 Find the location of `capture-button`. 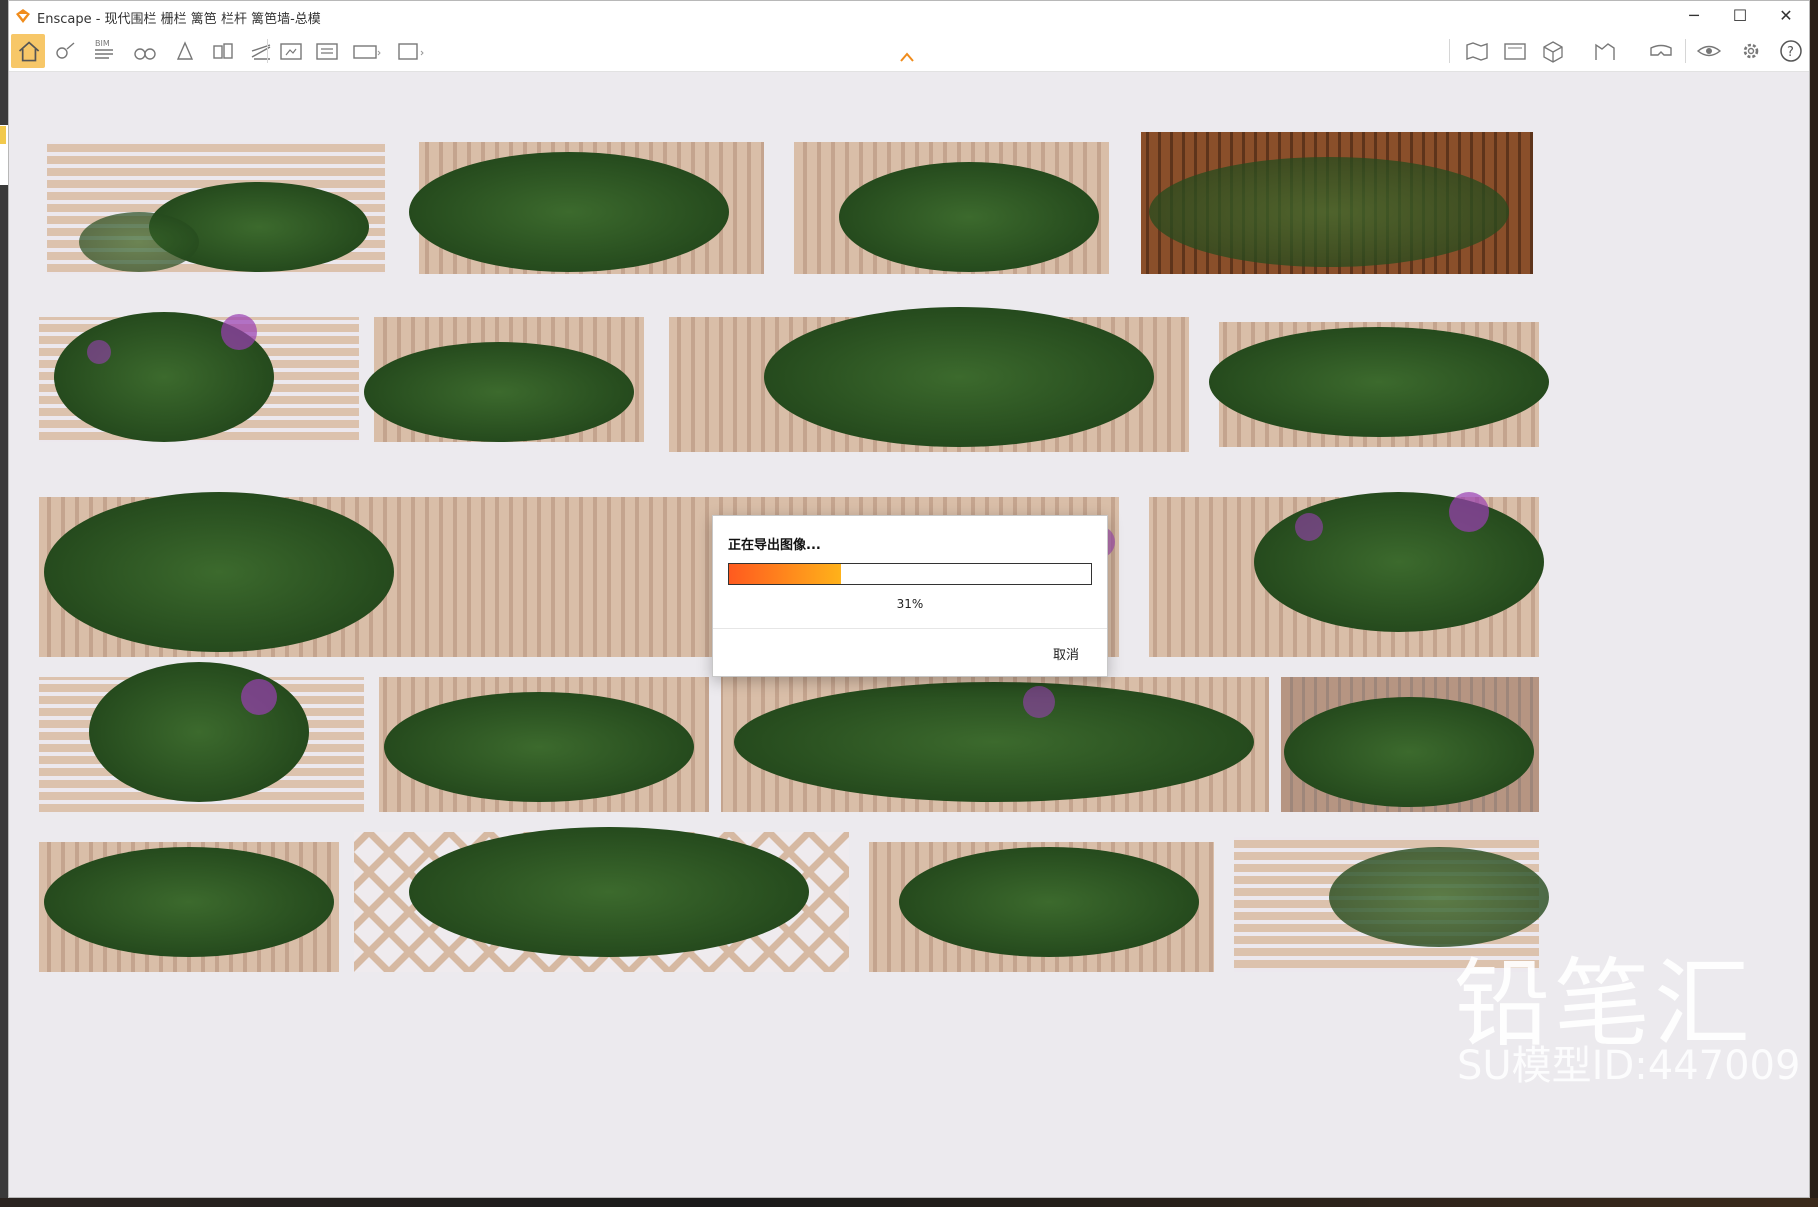

capture-button is located at coordinates (185, 51).